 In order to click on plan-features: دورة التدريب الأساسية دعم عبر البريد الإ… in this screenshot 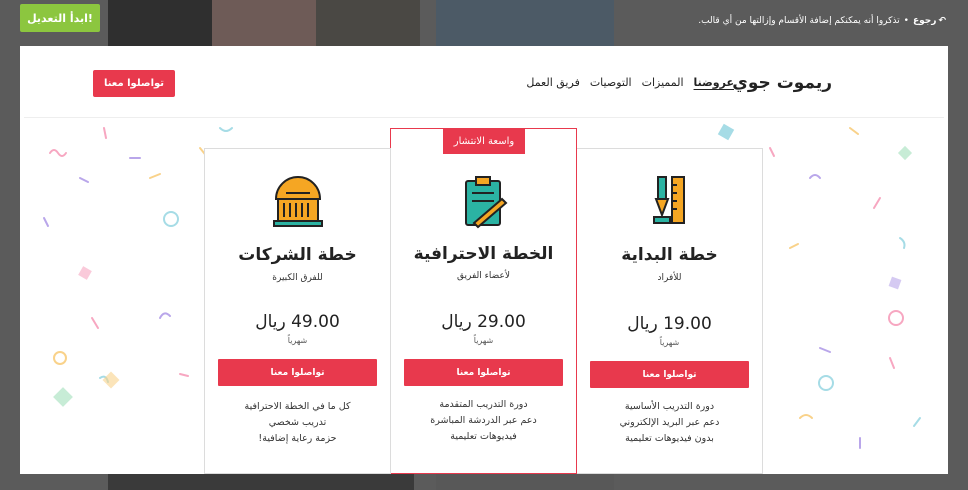, I will do `click(669, 423)`.